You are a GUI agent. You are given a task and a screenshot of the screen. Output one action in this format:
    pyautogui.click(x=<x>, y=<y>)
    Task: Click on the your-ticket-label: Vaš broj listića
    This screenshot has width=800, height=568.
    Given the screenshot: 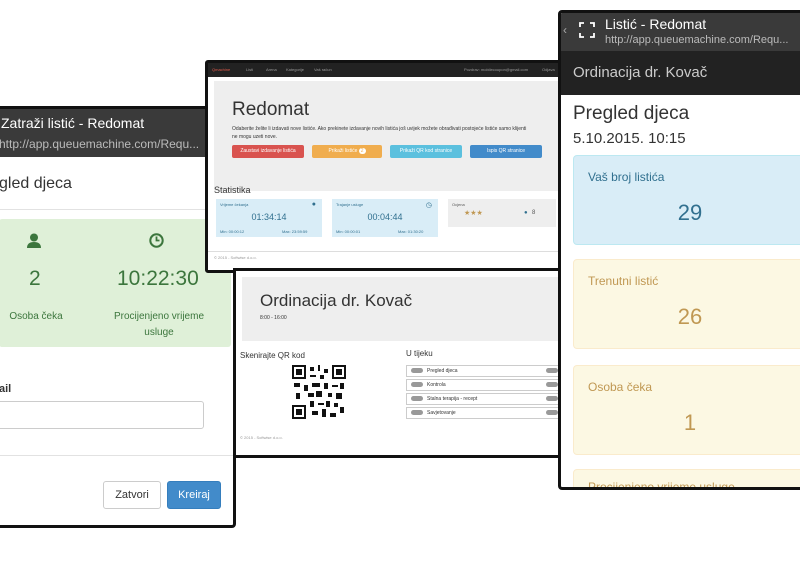 What is the action you would take?
    pyautogui.click(x=626, y=177)
    